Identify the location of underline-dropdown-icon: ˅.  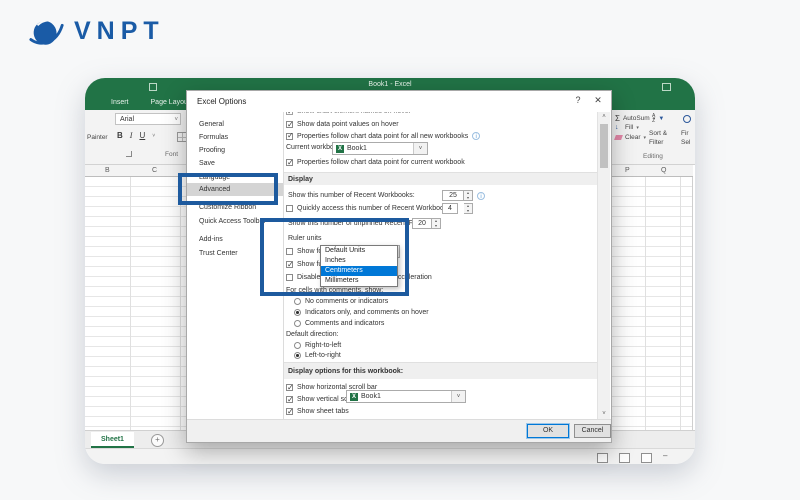
(153, 136).